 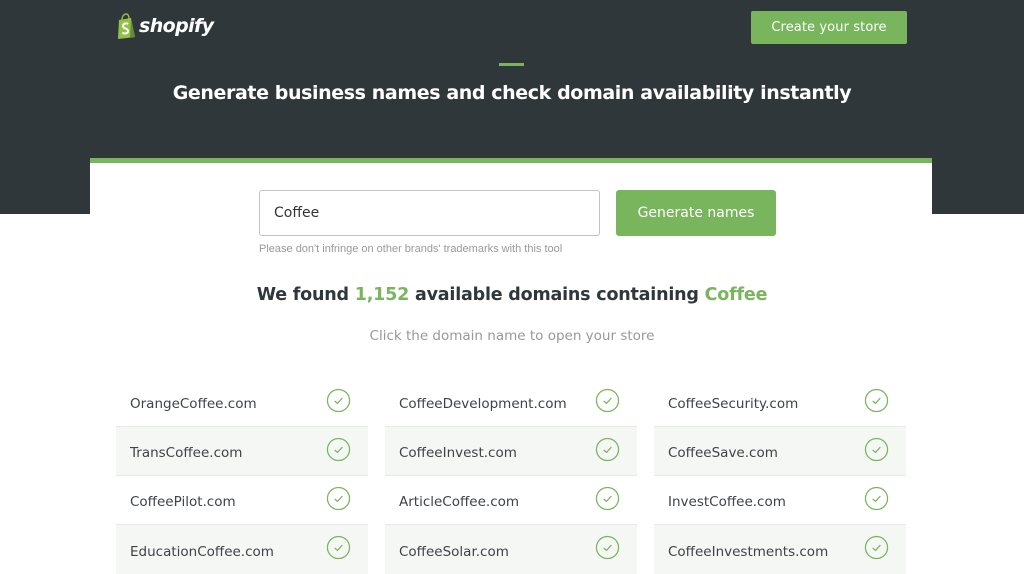 I want to click on domain-name: CoffeeSolar.com, so click(x=454, y=551).